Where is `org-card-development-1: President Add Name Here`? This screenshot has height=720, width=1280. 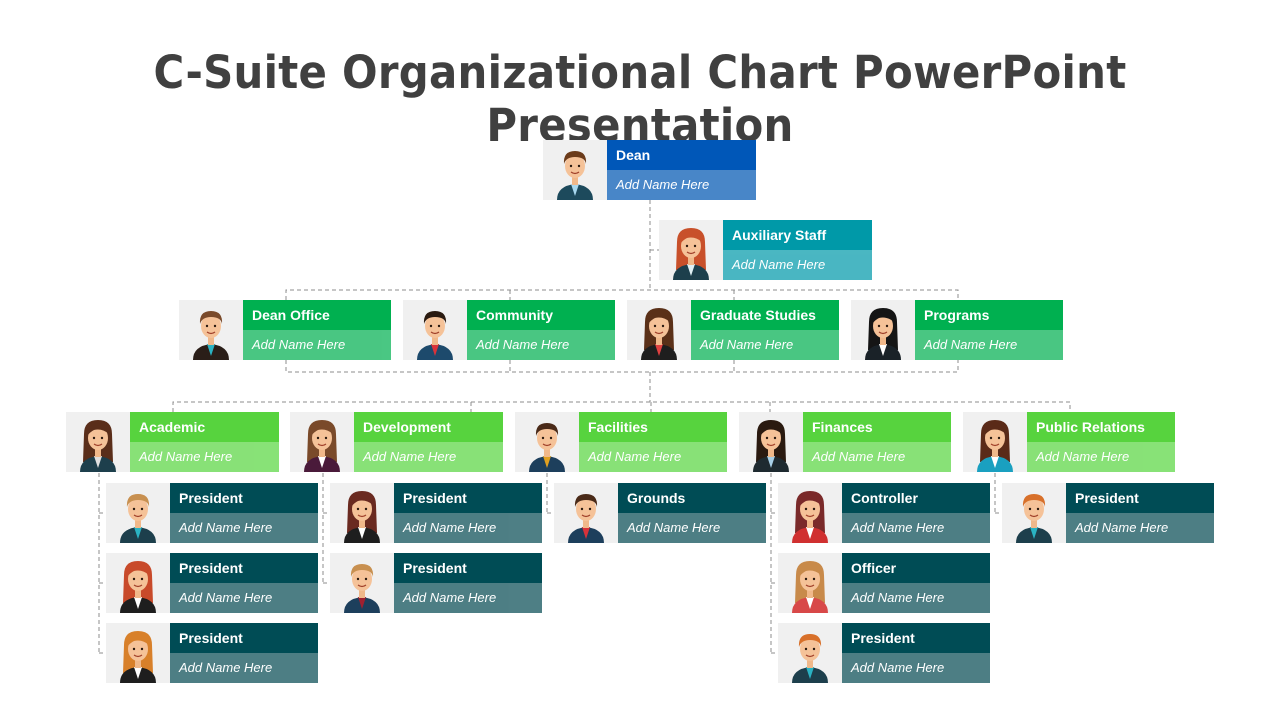
org-card-development-1: President Add Name Here is located at coordinates (436, 513).